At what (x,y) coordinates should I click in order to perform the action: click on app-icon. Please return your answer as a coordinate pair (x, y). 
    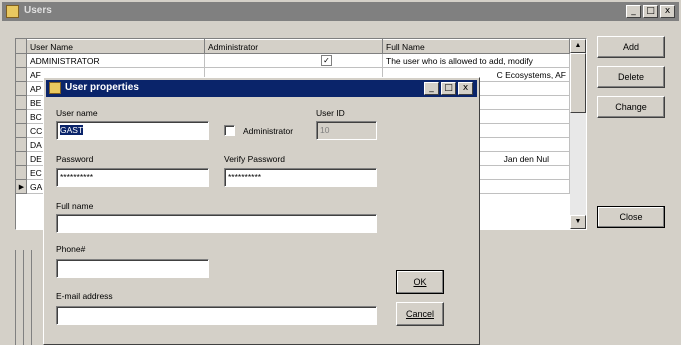
    Looking at the image, I should click on (12, 11).